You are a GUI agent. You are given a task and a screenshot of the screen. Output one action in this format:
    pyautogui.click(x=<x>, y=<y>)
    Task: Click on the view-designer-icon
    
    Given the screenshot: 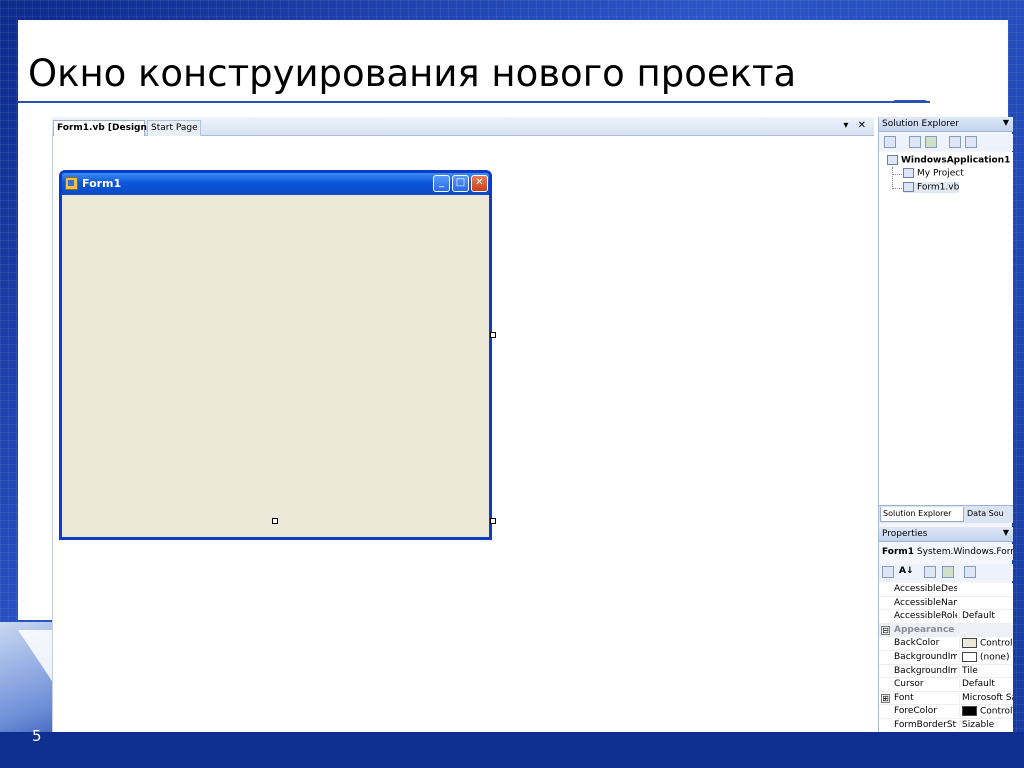 What is the action you would take?
    pyautogui.click(x=971, y=142)
    